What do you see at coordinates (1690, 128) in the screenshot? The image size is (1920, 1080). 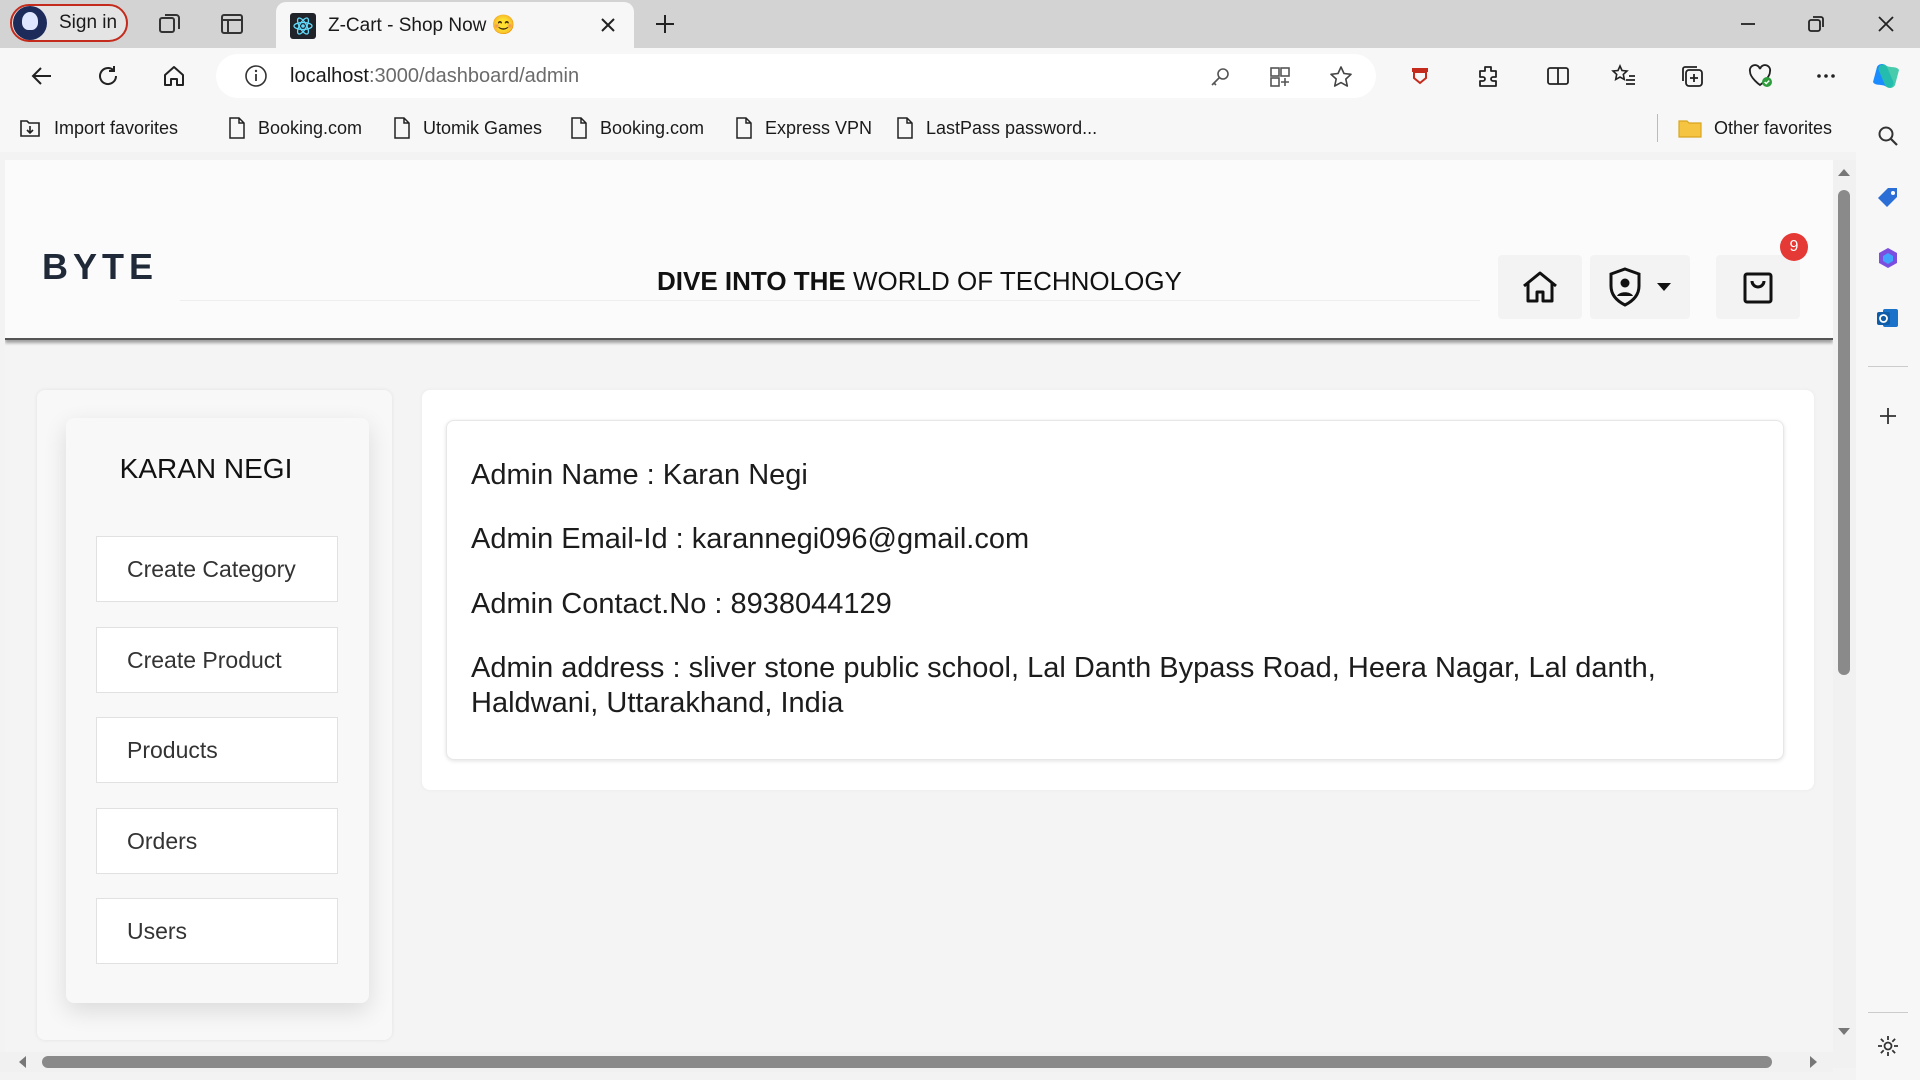 I see `folder-icon` at bounding box center [1690, 128].